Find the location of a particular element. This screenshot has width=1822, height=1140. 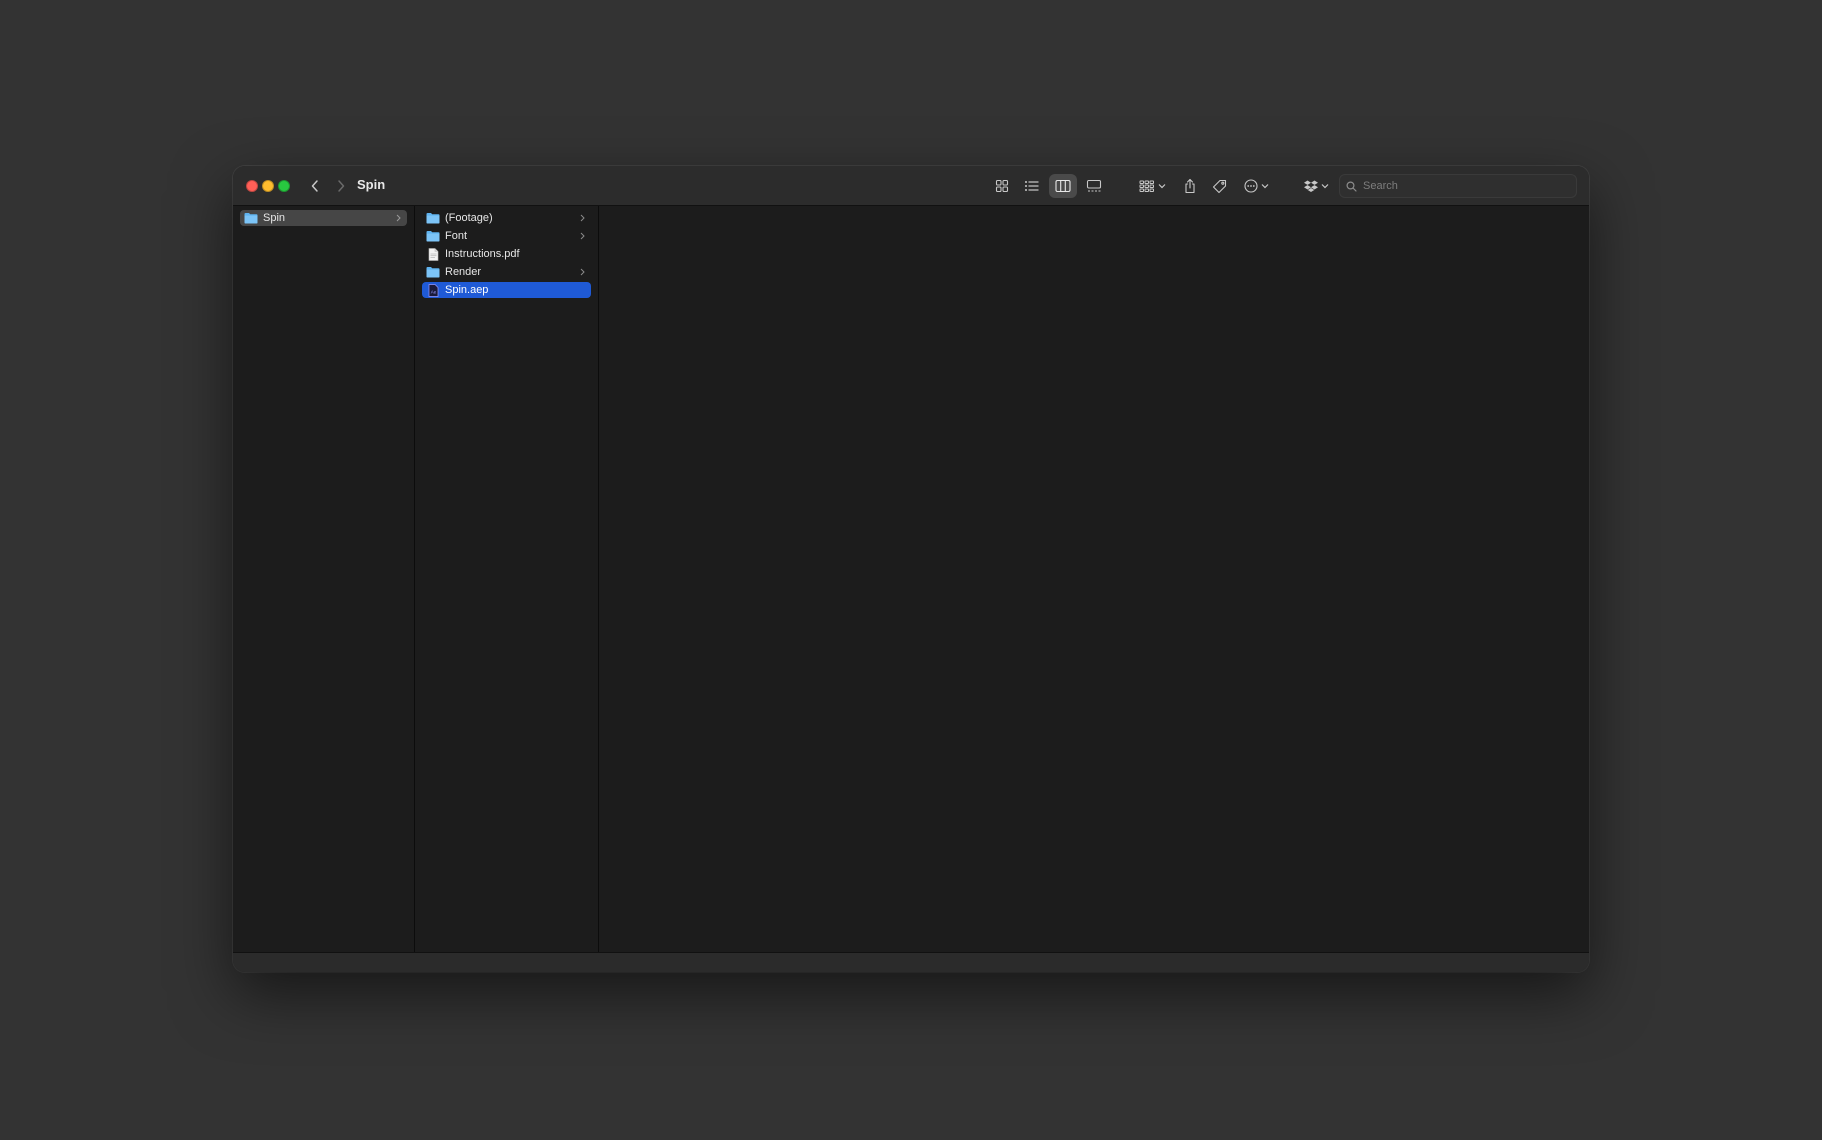

ellipsis-circle-icon is located at coordinates (1250, 186).